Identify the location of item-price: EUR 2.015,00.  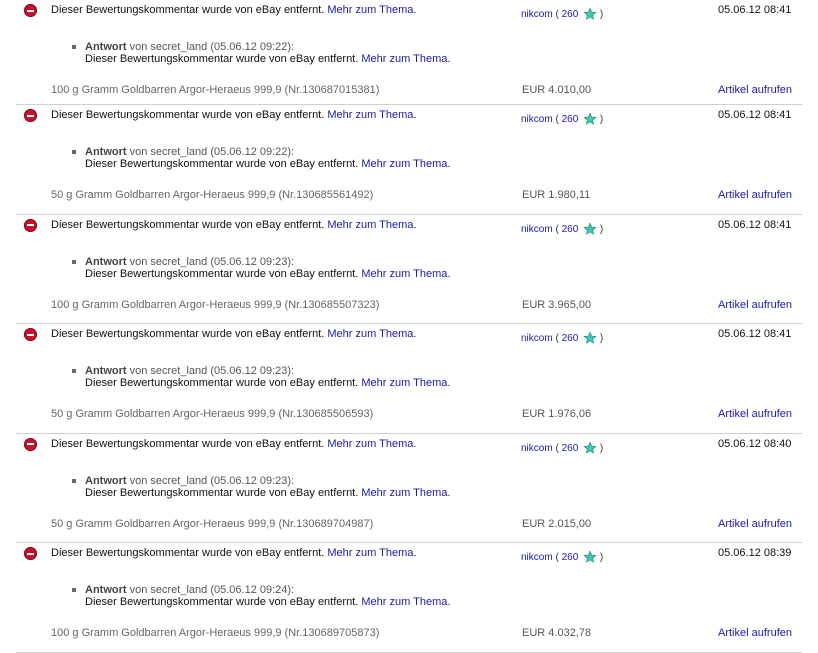
(557, 523).